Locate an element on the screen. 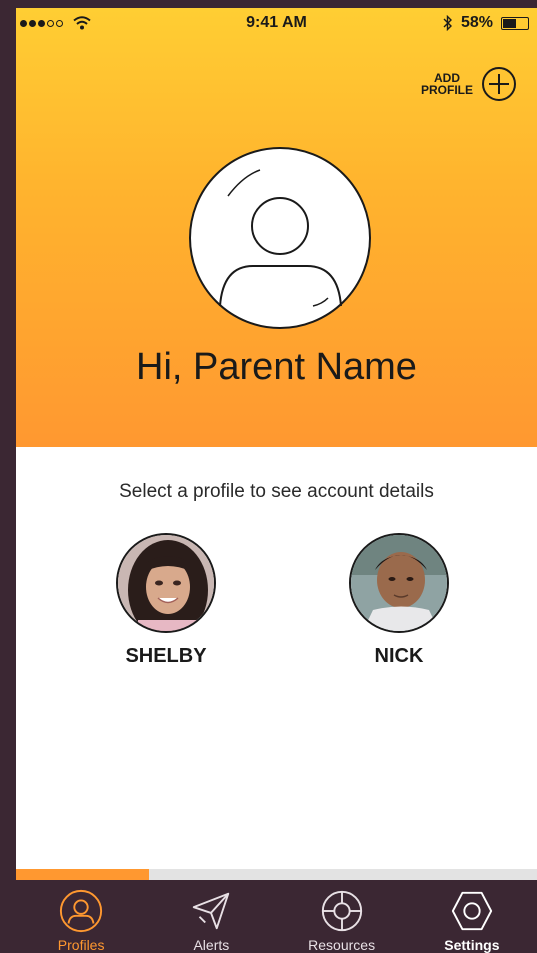 This screenshot has width=537, height=953. status-bar: 9:41 AM 58% is located at coordinates (276, 23).